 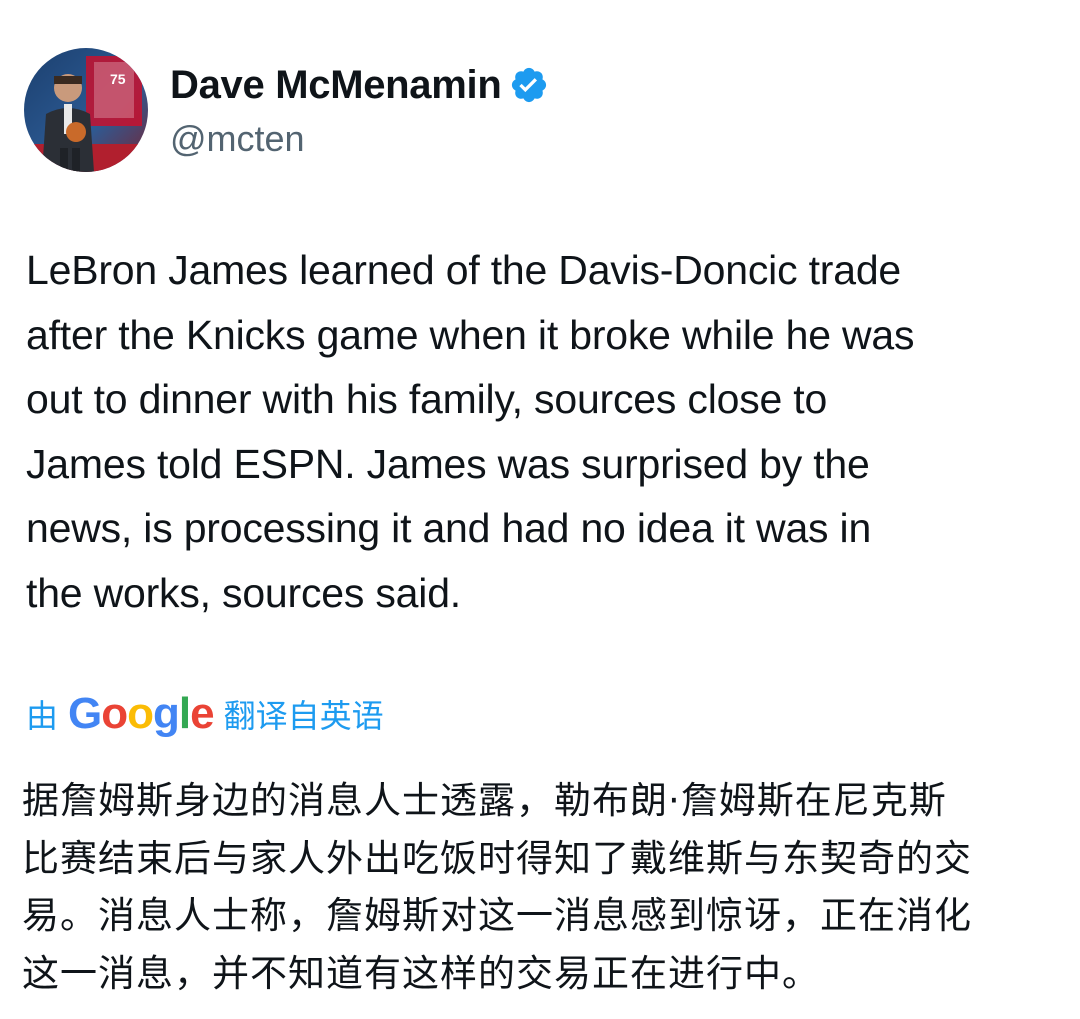 What do you see at coordinates (202, 713) in the screenshot?
I see `google-logo-letter: e` at bounding box center [202, 713].